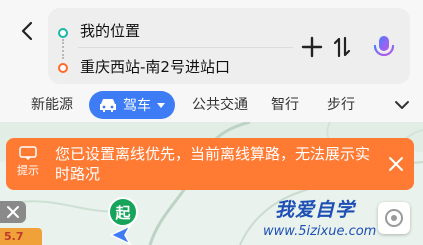 The height and width of the screenshot is (245, 423). I want to click on destination-dot, so click(63, 68).